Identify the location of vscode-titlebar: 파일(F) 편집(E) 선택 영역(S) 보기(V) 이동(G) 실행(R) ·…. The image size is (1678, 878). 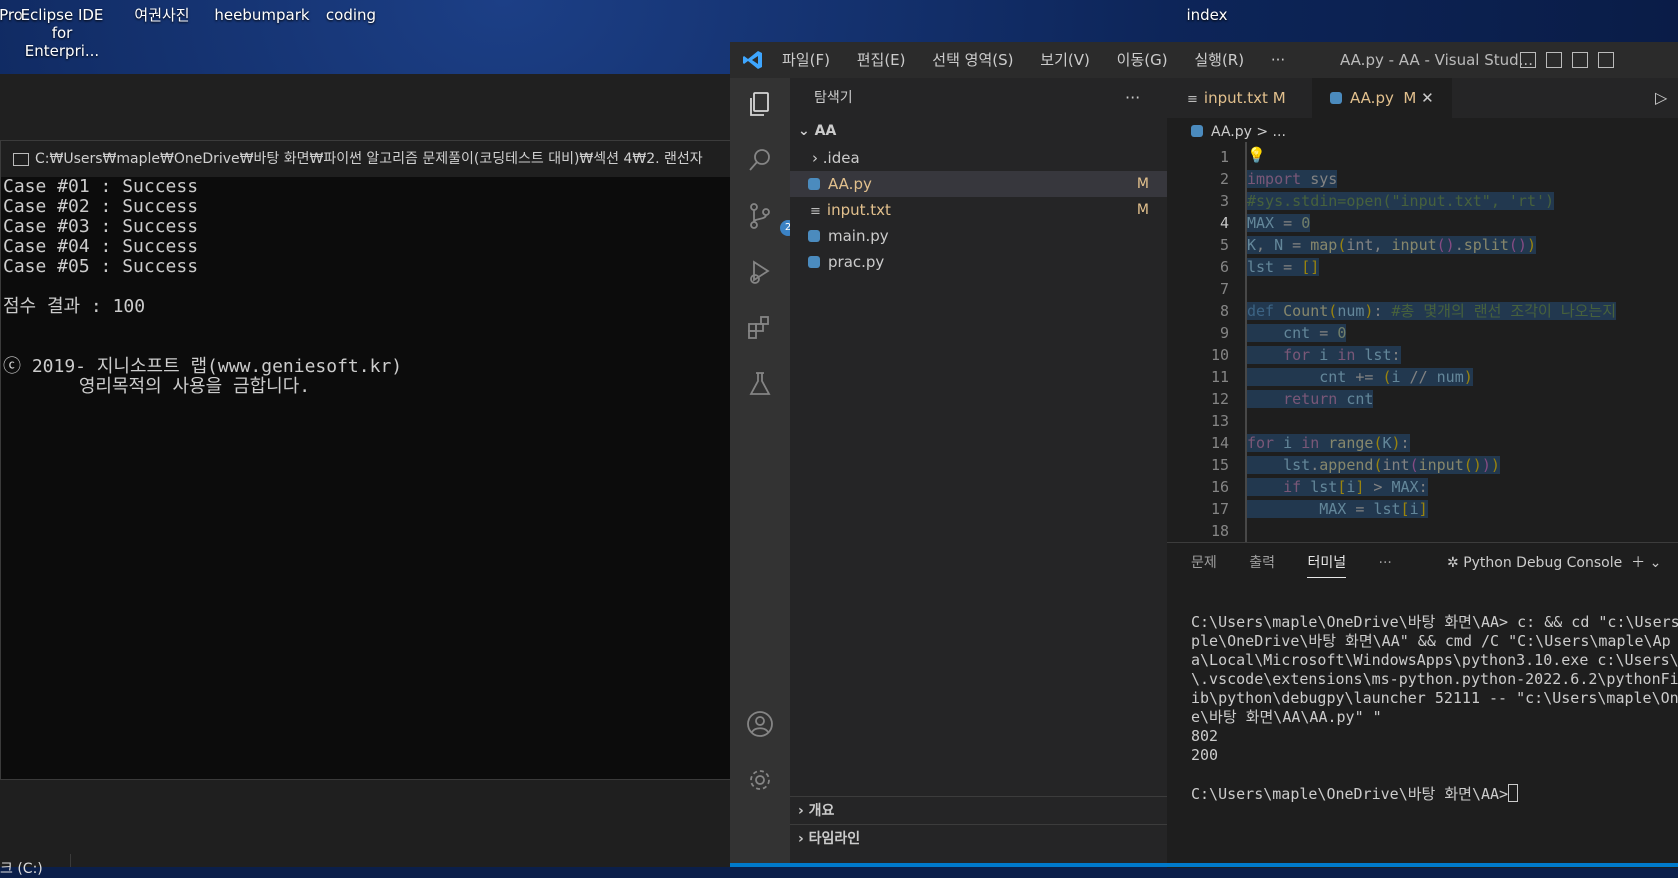
(1204, 60).